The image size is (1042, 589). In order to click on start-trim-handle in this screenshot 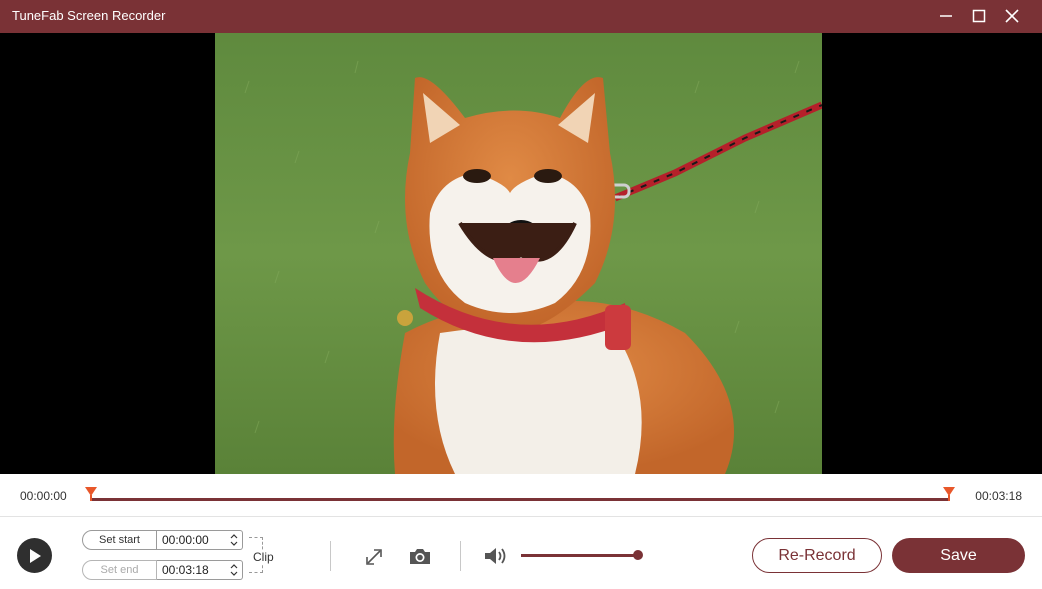, I will do `click(91, 494)`.